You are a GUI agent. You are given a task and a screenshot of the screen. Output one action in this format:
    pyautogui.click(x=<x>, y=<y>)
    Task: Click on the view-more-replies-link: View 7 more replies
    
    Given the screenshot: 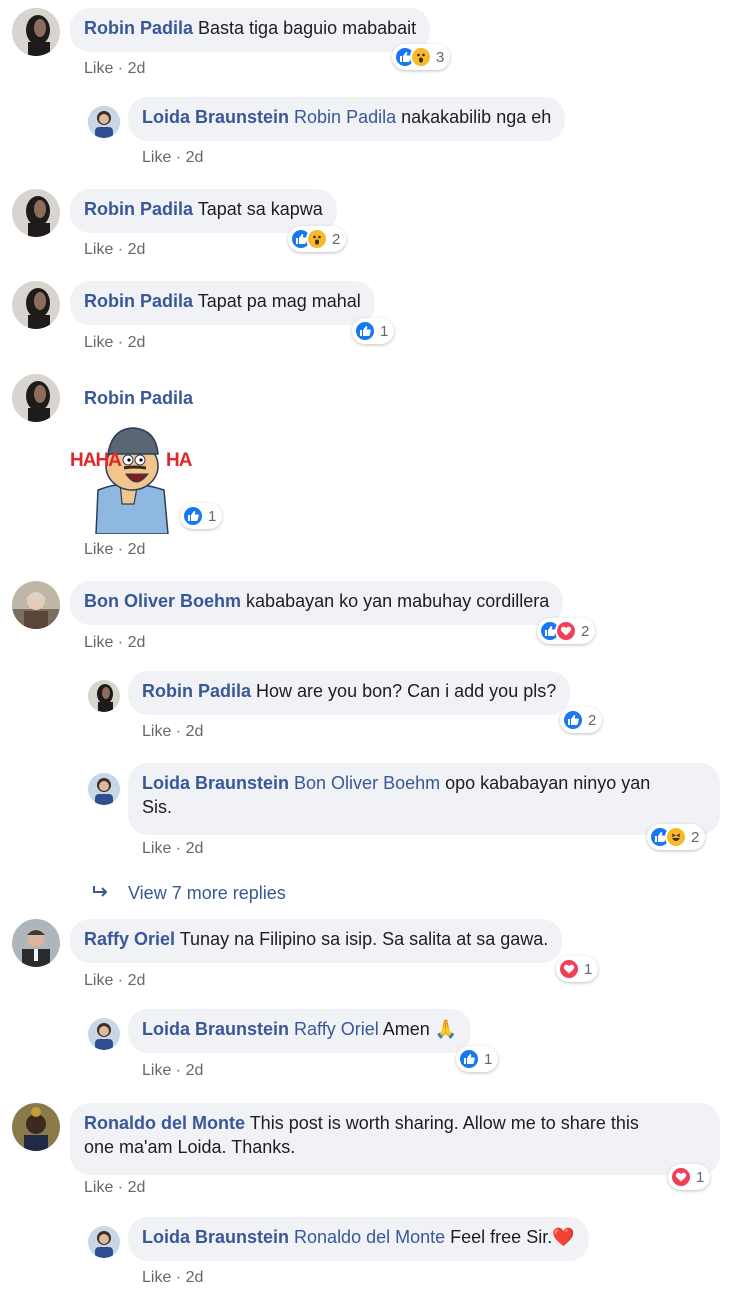 What is the action you would take?
    pyautogui.click(x=189, y=893)
    